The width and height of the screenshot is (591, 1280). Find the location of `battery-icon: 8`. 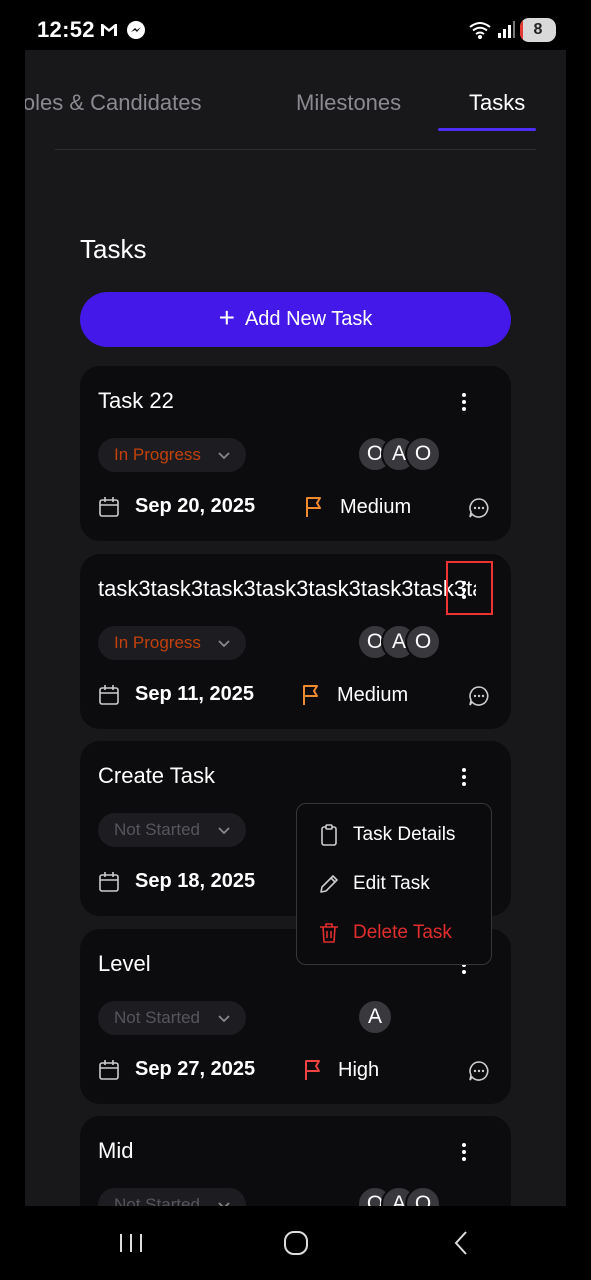

battery-icon: 8 is located at coordinates (538, 30).